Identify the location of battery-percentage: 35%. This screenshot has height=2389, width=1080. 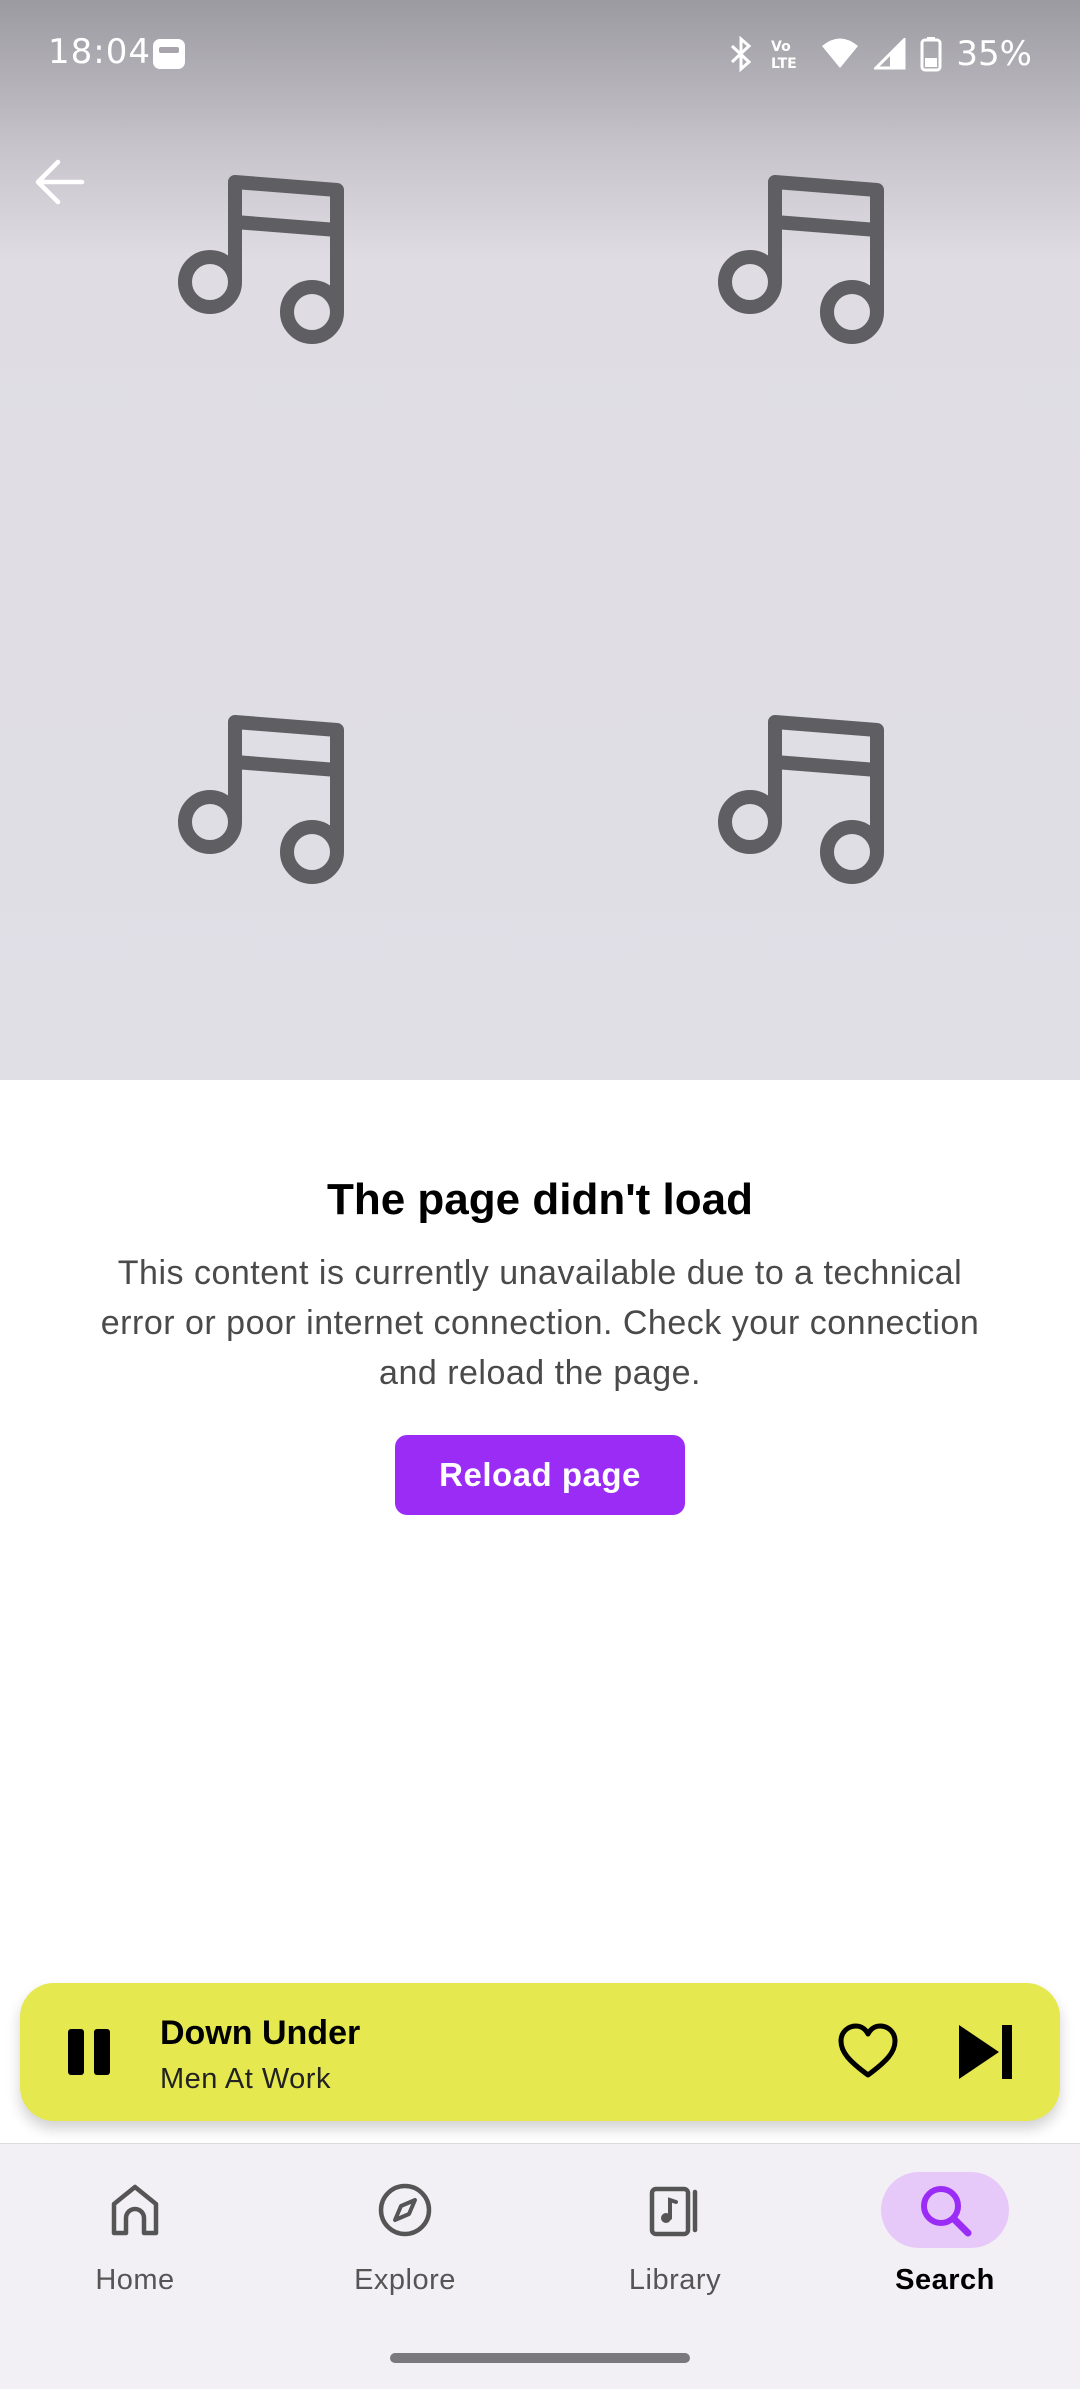
(994, 54).